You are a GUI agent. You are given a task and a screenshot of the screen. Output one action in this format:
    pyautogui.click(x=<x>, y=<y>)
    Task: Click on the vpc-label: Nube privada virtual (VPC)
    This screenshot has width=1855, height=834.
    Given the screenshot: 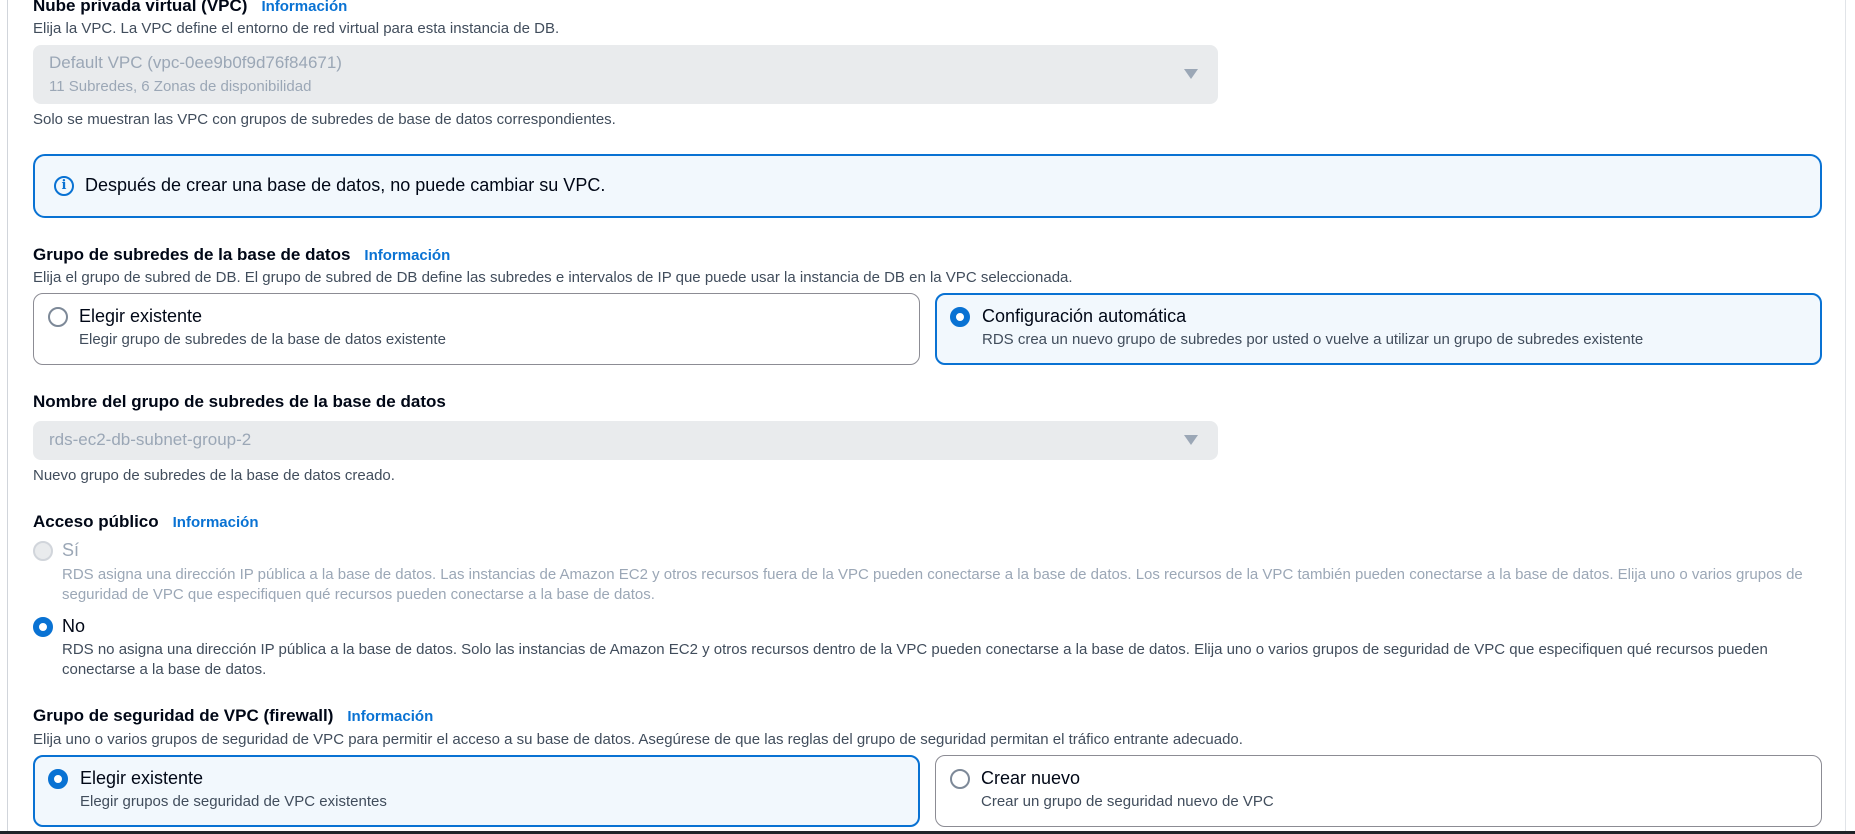 What is the action you would take?
    pyautogui.click(x=140, y=7)
    